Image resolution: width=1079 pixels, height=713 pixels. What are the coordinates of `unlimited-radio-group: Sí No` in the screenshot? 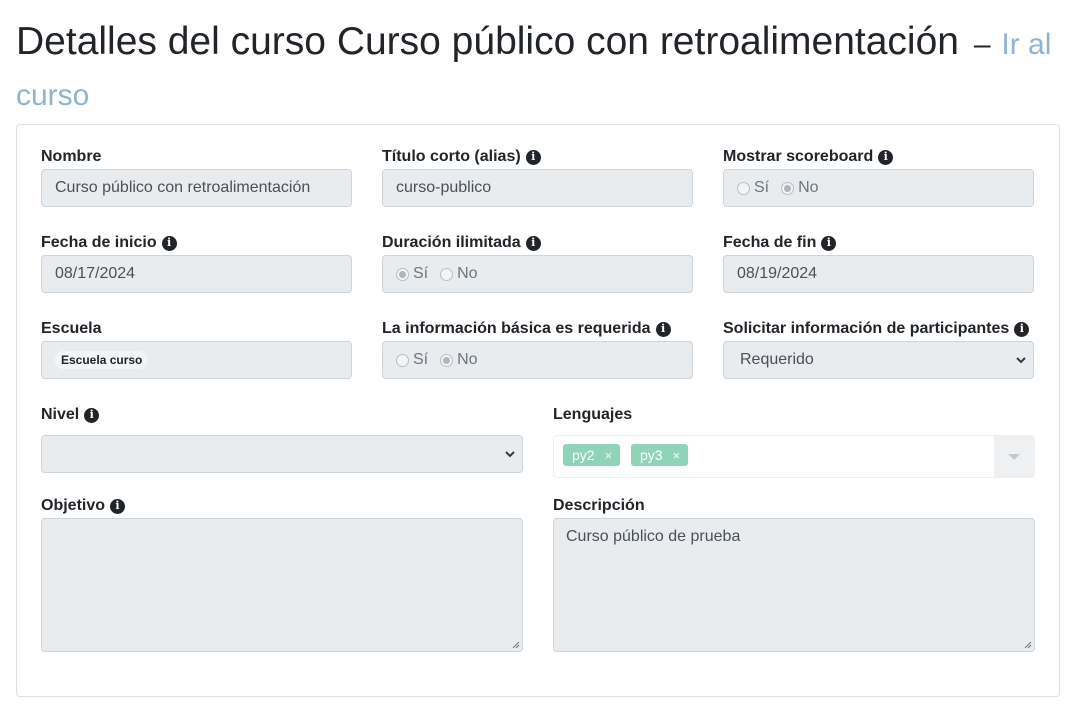 It's located at (537, 274).